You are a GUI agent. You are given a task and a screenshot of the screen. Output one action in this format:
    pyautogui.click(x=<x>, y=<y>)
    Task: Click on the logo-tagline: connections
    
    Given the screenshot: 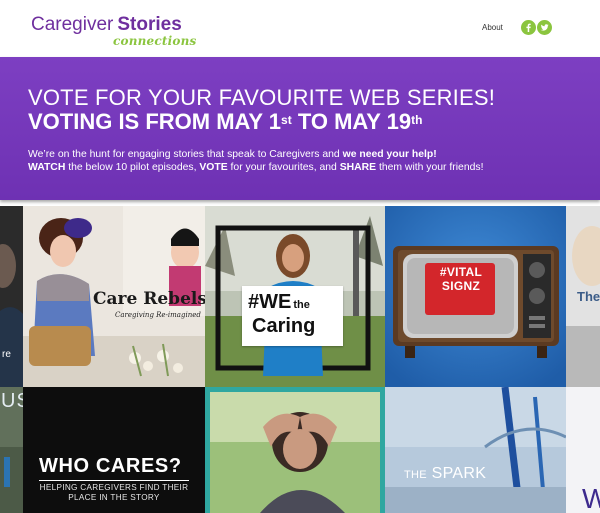 What is the action you would take?
    pyautogui.click(x=155, y=41)
    